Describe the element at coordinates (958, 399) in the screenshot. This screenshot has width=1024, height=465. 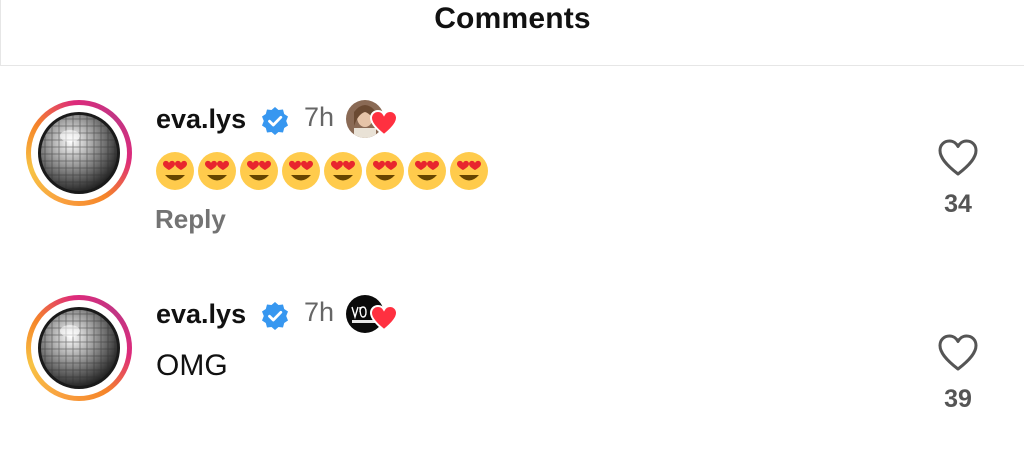
I see `like-count: 39` at that location.